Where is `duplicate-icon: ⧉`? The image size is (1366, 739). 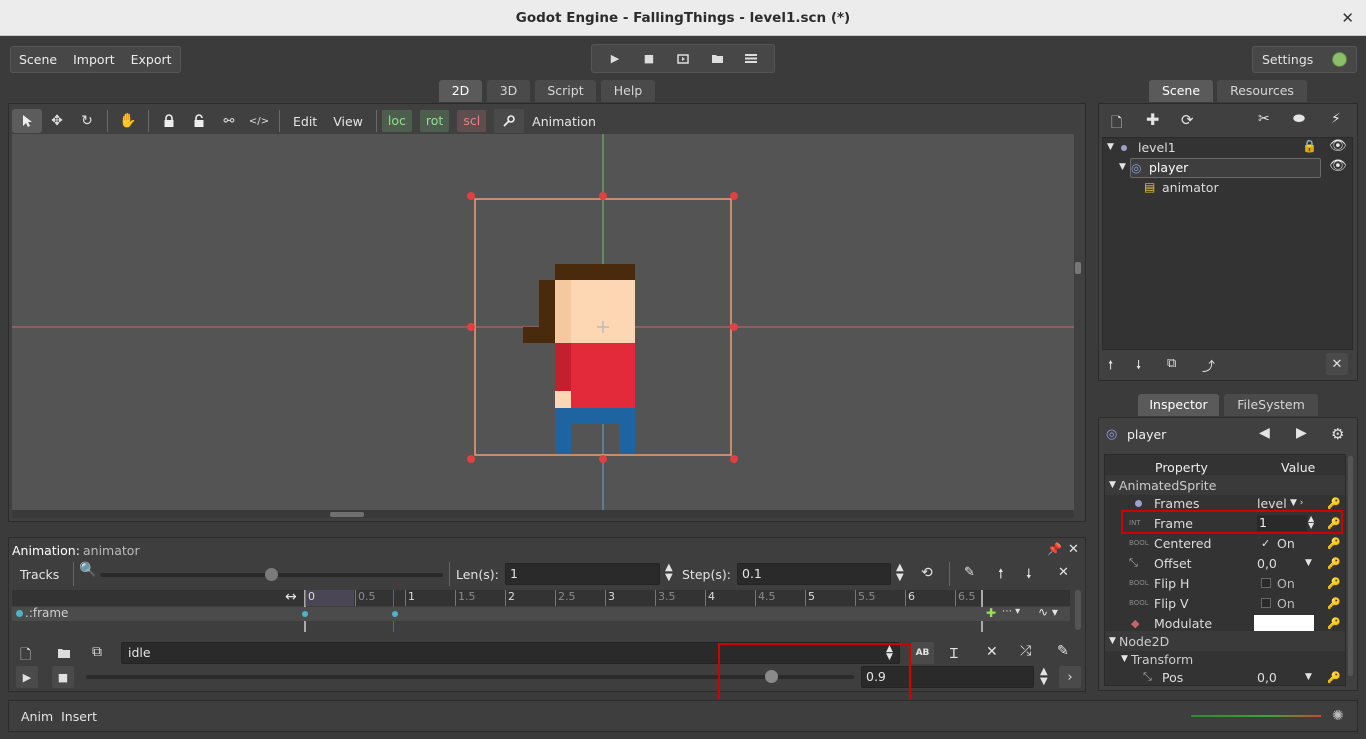
duplicate-icon: ⧉ is located at coordinates (1171, 363).